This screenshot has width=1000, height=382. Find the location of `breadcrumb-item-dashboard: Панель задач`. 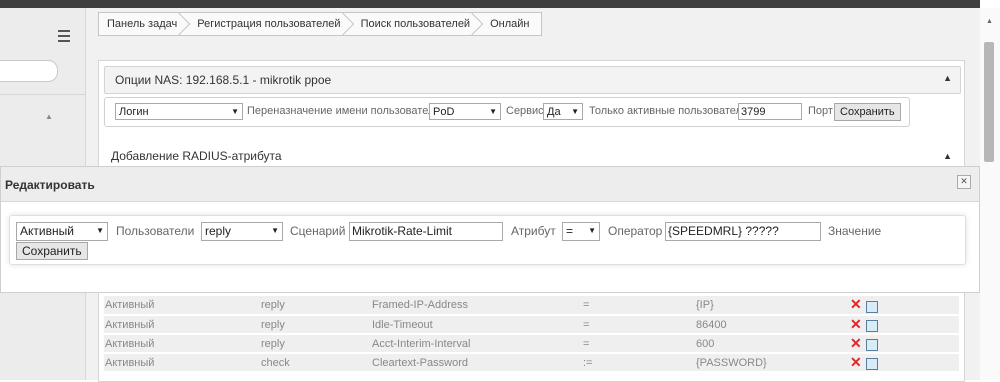

breadcrumb-item-dashboard: Панель задач is located at coordinates (144, 24).